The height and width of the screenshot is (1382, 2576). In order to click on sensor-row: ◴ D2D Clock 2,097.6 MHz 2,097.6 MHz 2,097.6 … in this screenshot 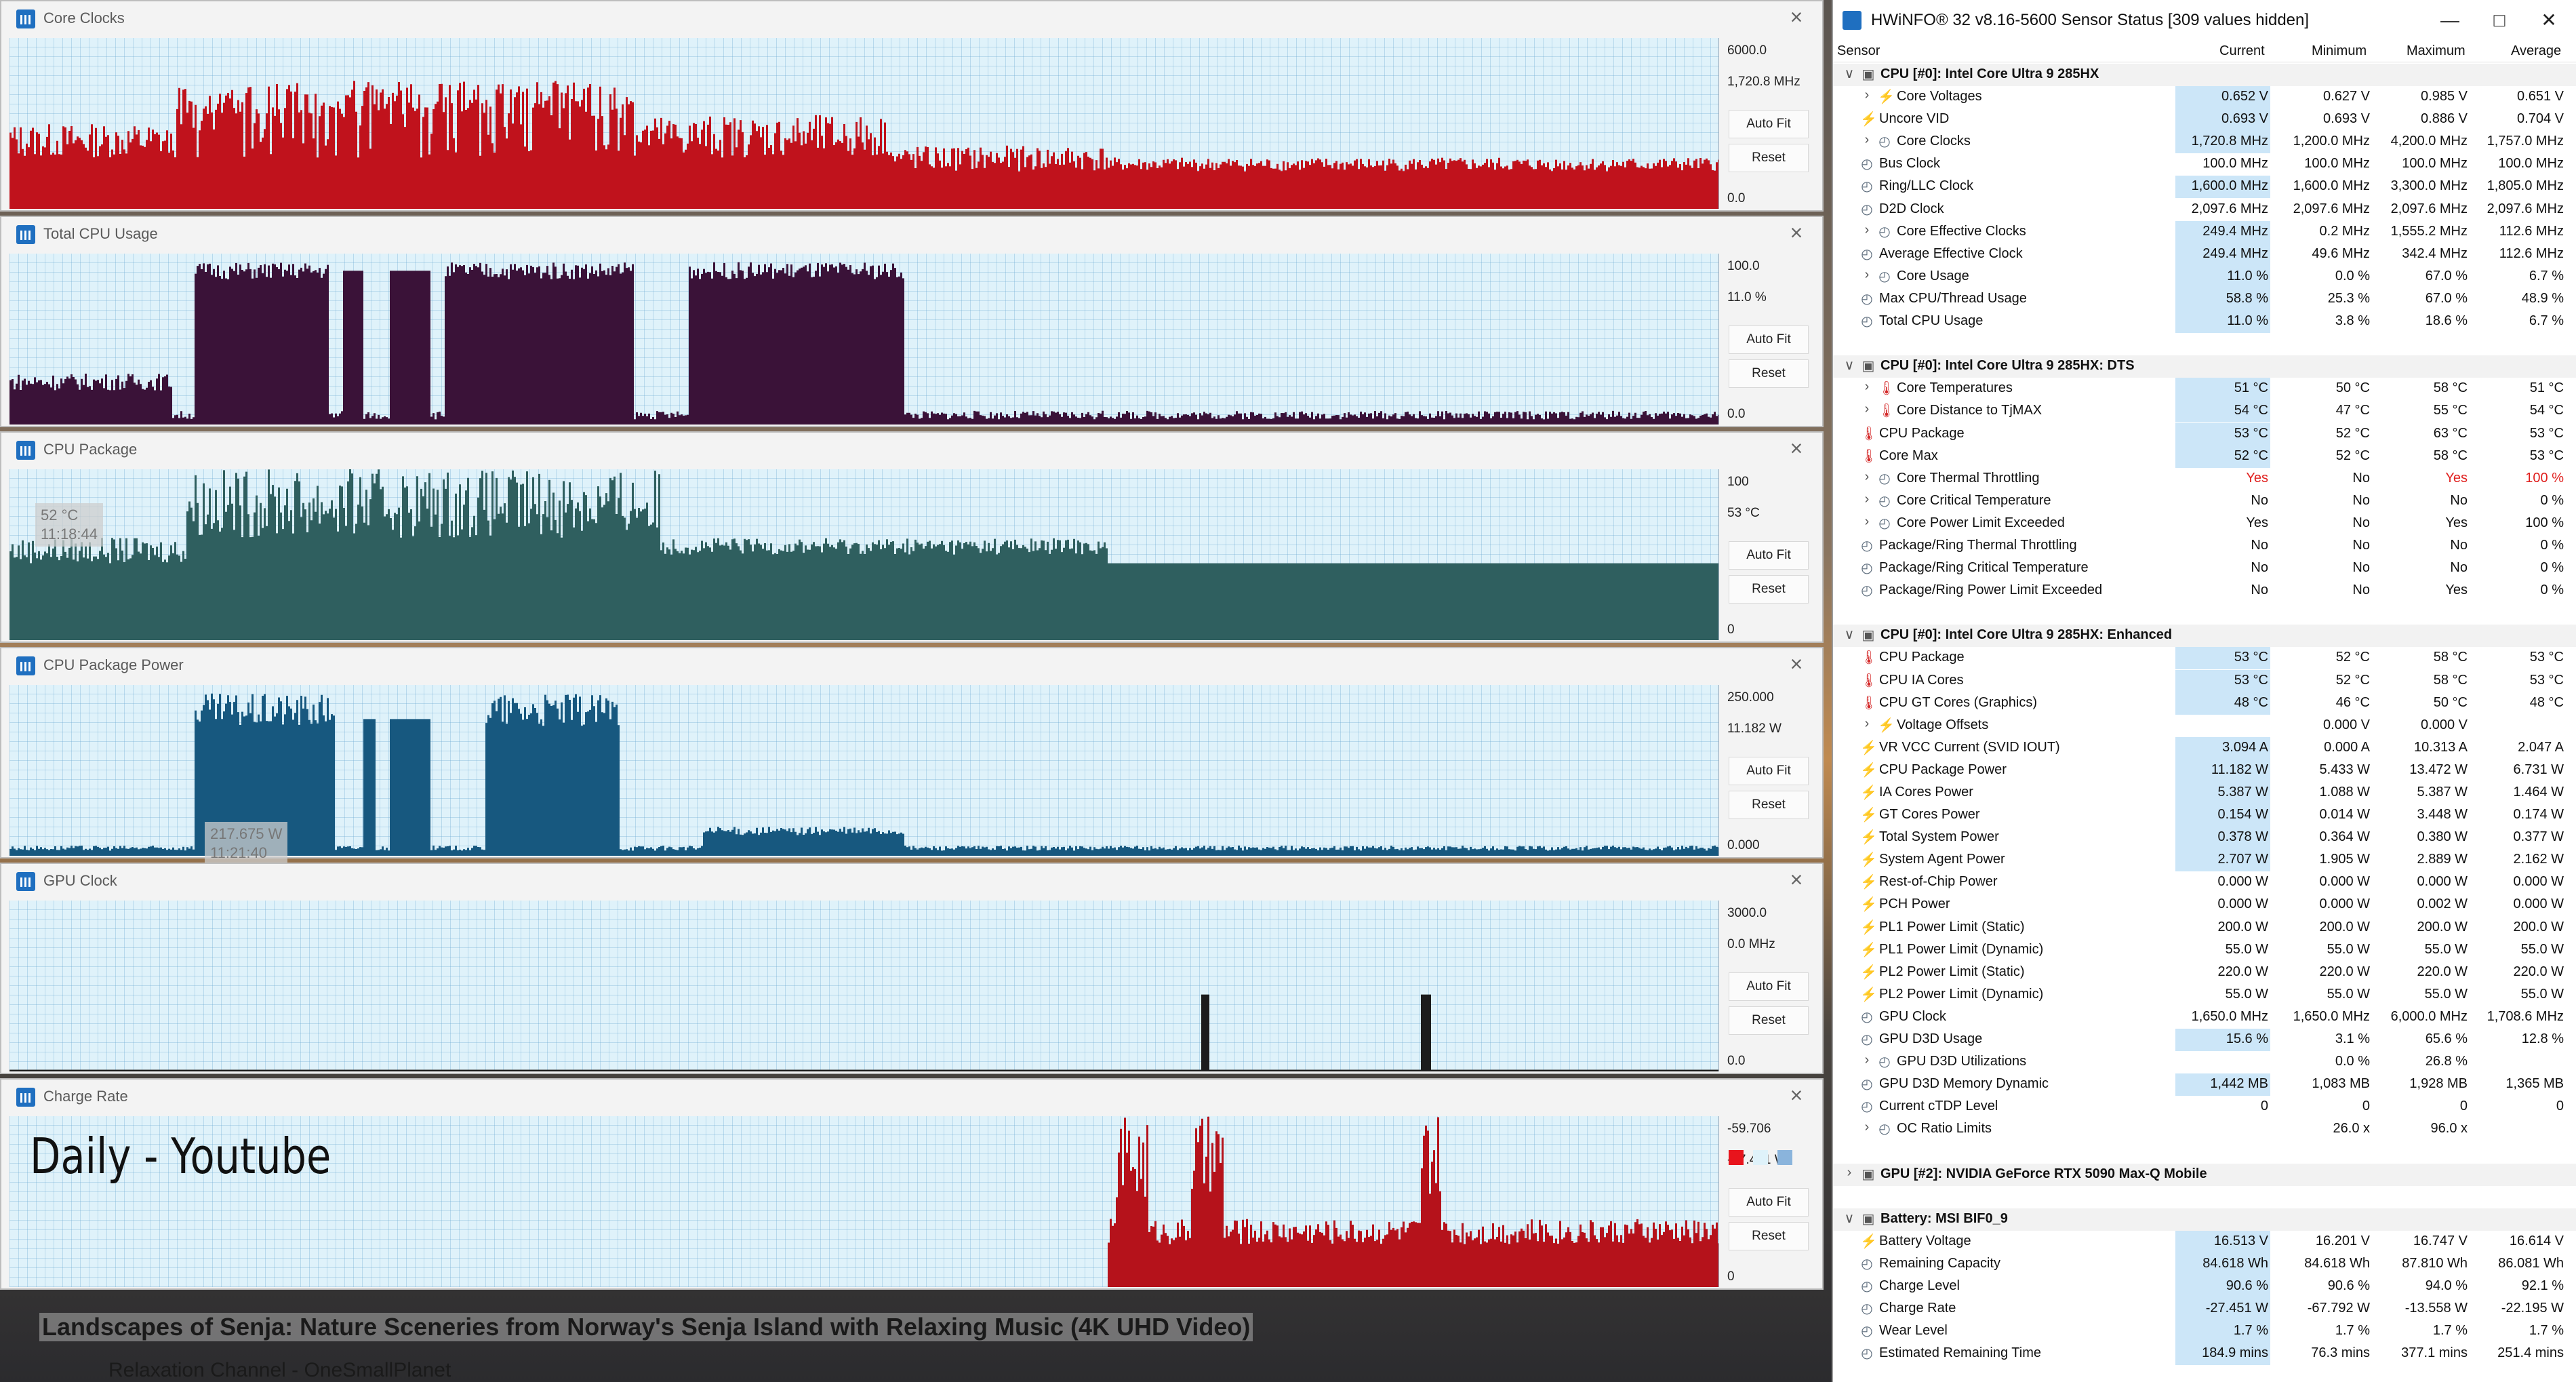, I will do `click(2204, 210)`.